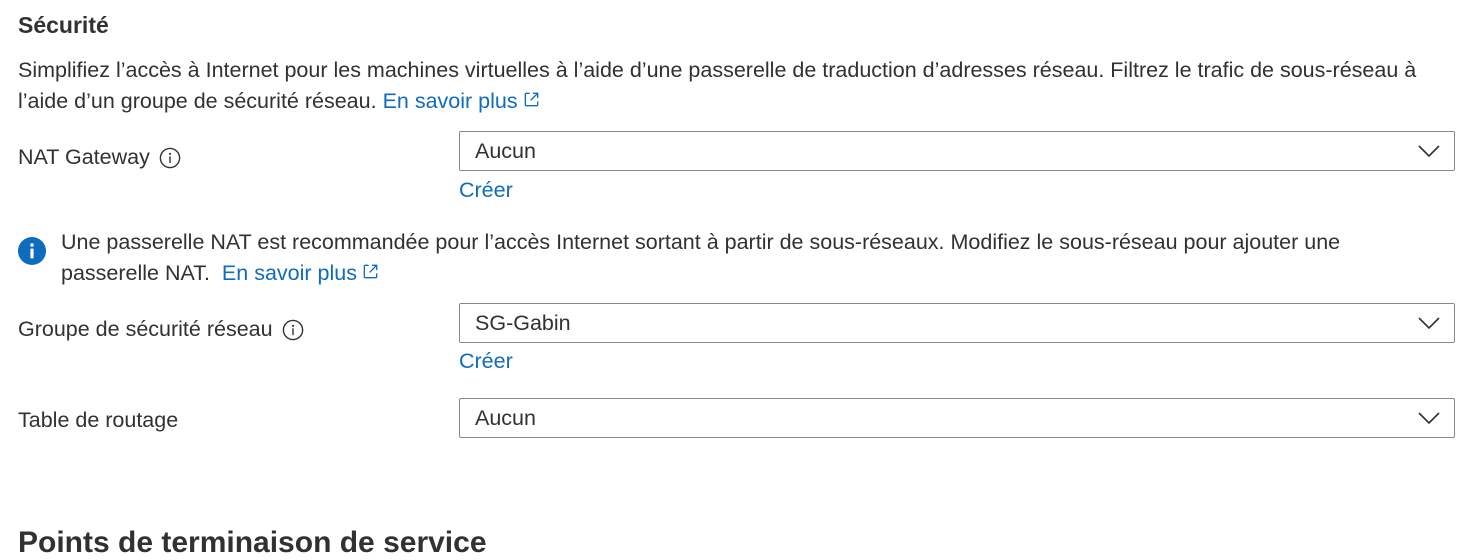 Image resolution: width=1476 pixels, height=560 pixels. I want to click on nsg-label-text: Groupe de sécurité réseau, so click(145, 329).